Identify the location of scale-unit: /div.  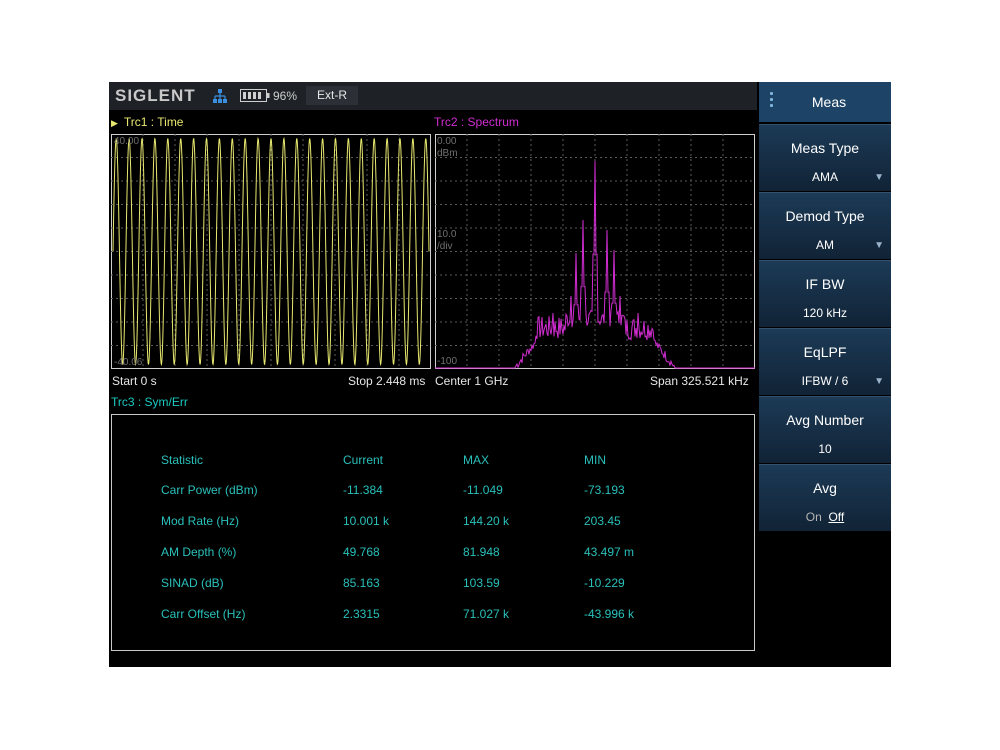
(445, 246).